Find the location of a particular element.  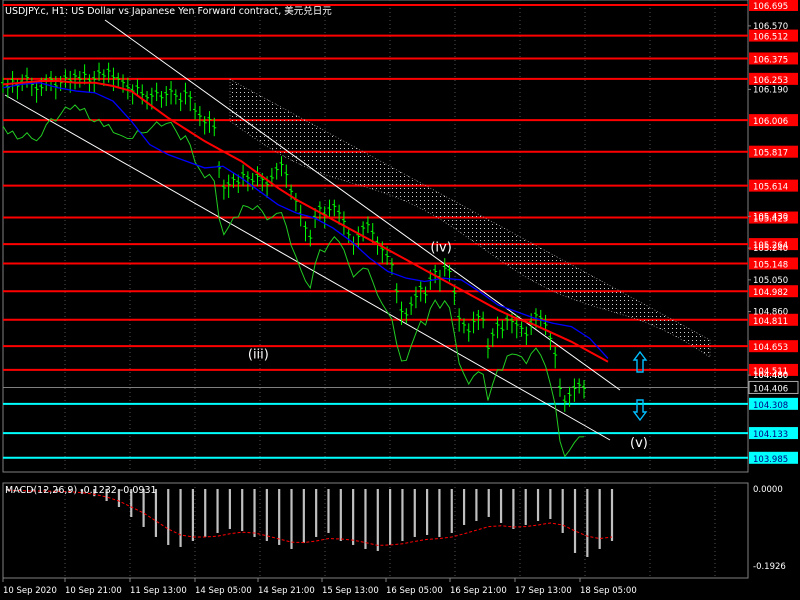

macd-y-tick-label: -0.1926 is located at coordinates (769, 567).